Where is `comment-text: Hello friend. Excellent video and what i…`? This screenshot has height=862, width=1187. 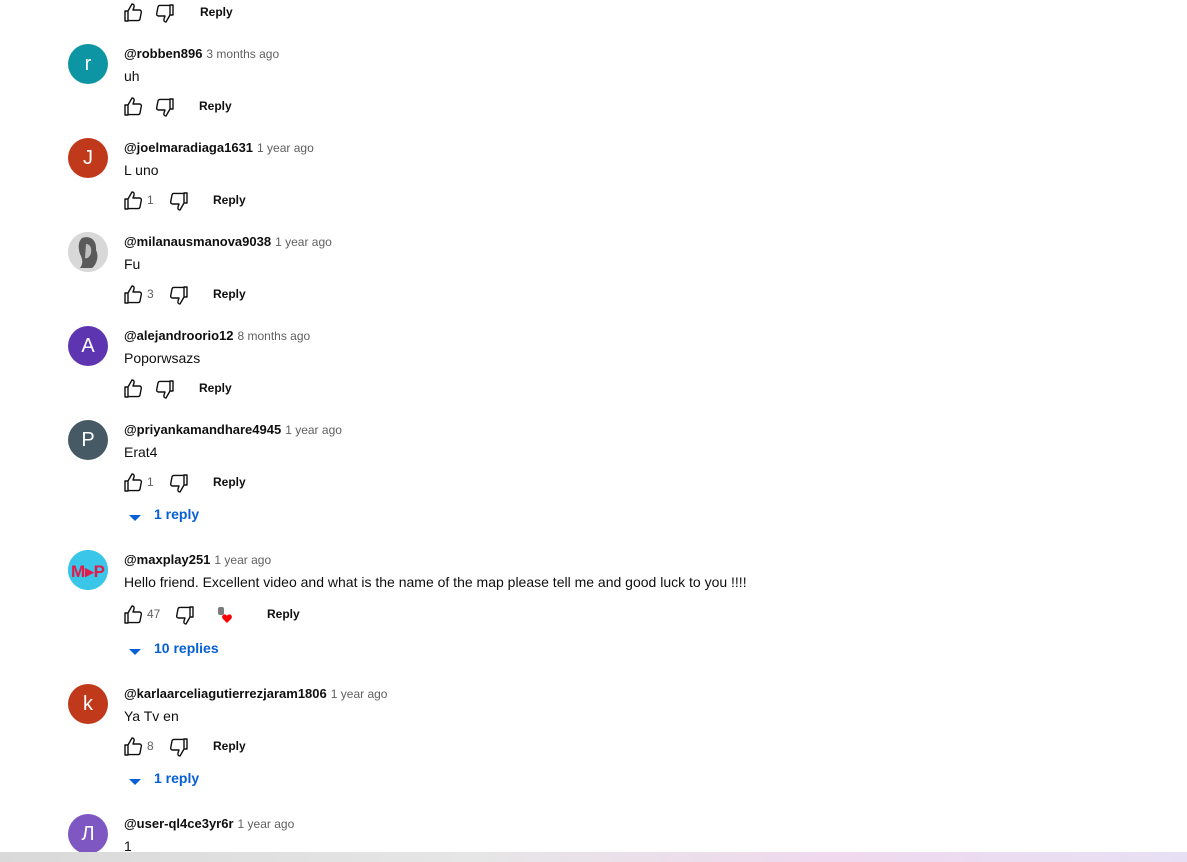 comment-text: Hello friend. Excellent video and what i… is located at coordinates (435, 582).